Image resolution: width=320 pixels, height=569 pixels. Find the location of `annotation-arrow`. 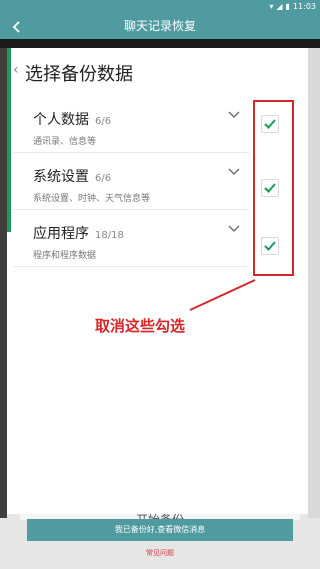

annotation-arrow is located at coordinates (222, 295).